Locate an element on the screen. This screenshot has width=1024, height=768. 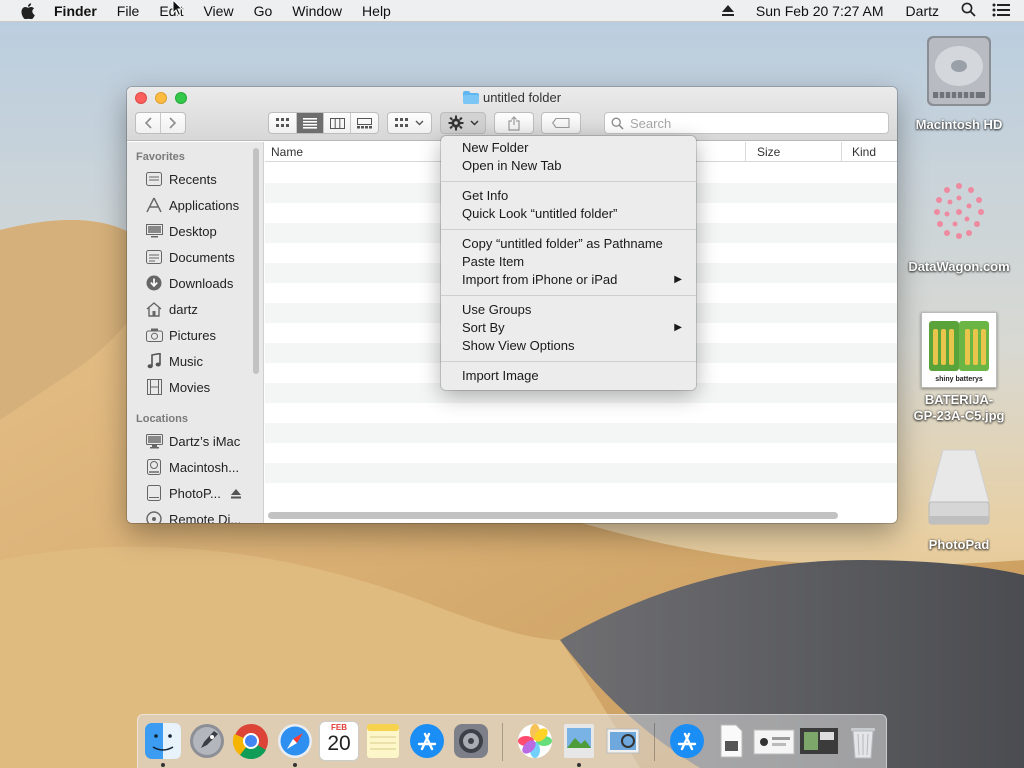
menu-help: Help is located at coordinates (376, 11).